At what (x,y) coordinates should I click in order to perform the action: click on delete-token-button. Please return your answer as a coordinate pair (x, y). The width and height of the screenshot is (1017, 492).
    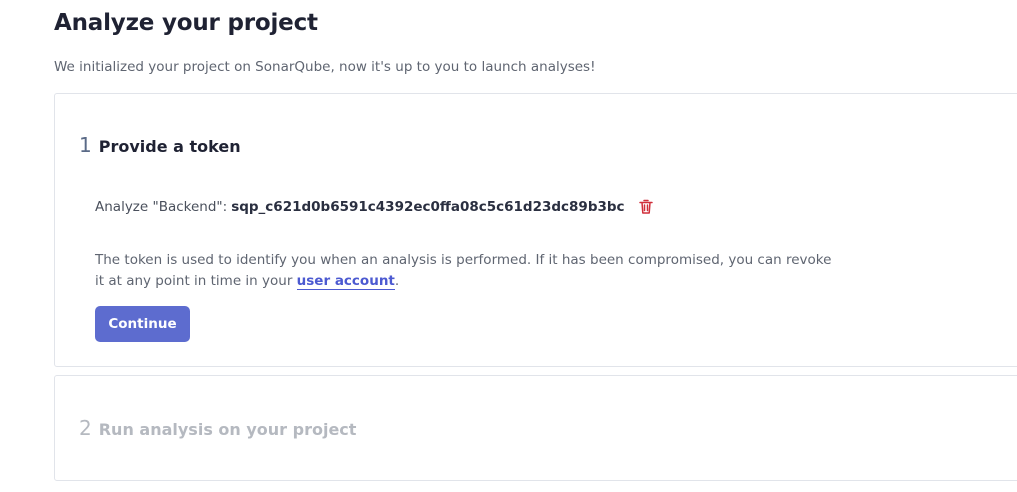
    Looking at the image, I should click on (646, 207).